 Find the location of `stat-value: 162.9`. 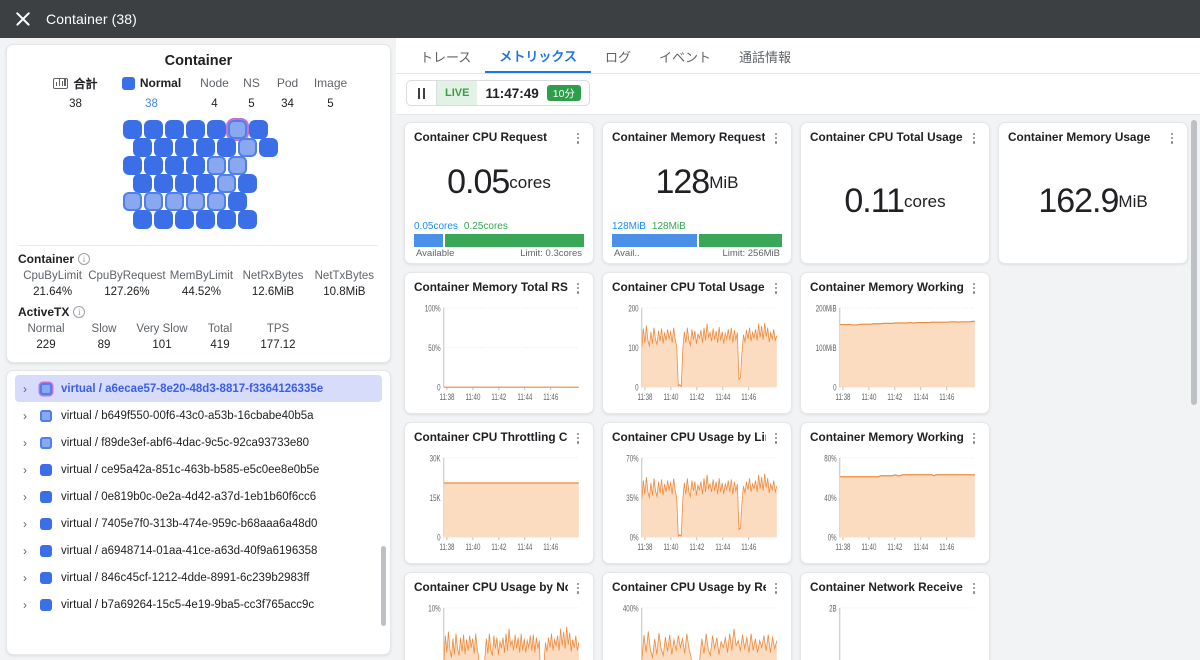

stat-value: 162.9 is located at coordinates (1078, 201).